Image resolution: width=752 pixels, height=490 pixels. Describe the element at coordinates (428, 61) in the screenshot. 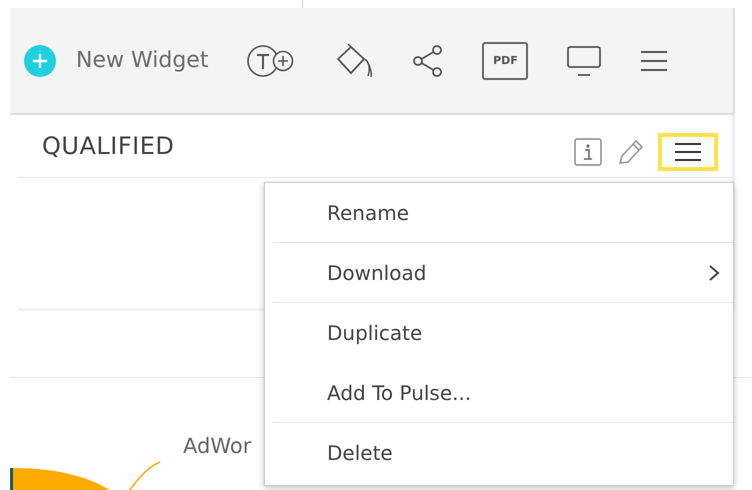

I see `share-icon` at that location.